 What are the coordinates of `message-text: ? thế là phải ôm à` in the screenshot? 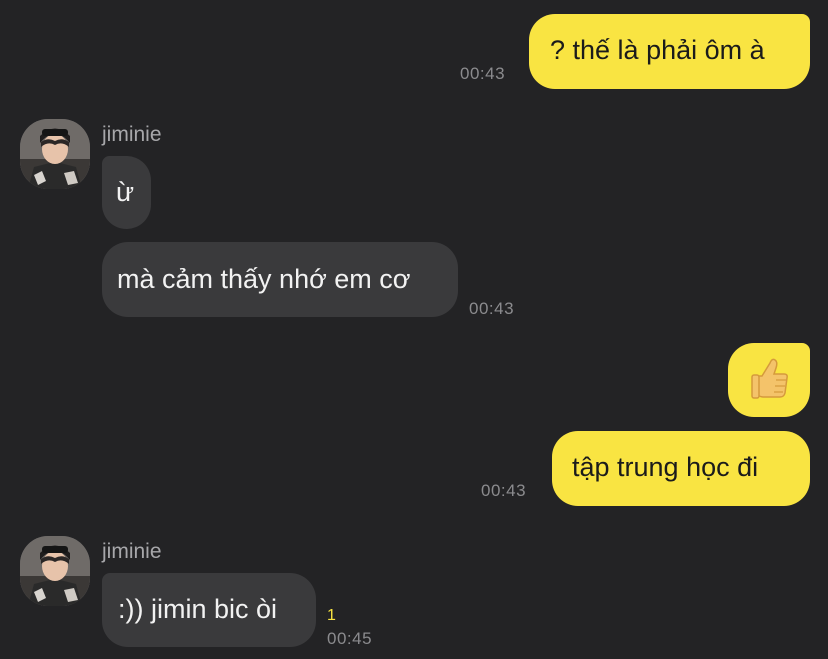 It's located at (657, 50).